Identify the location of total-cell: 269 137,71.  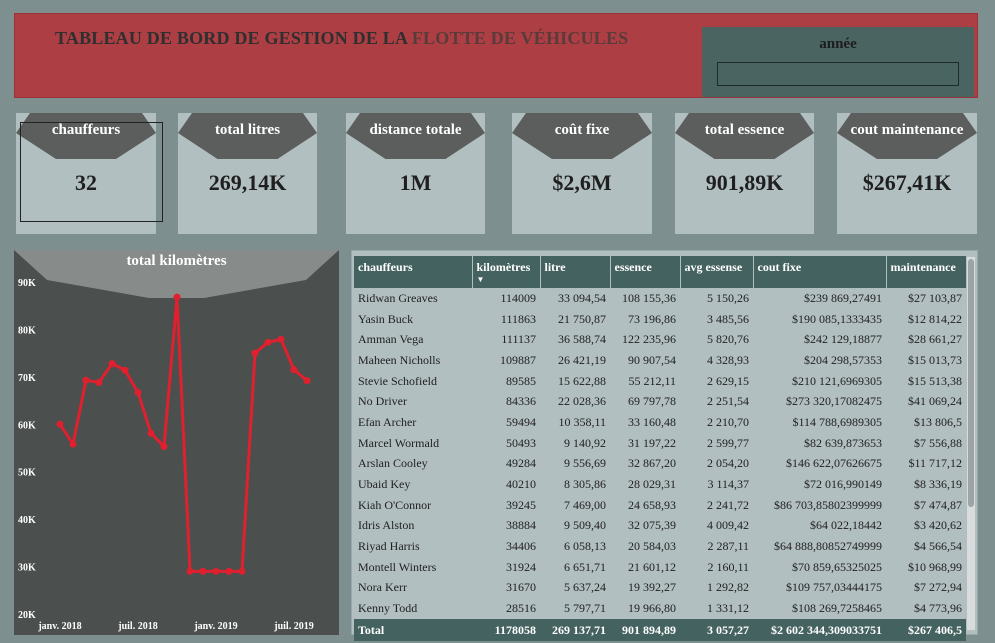
(575, 630).